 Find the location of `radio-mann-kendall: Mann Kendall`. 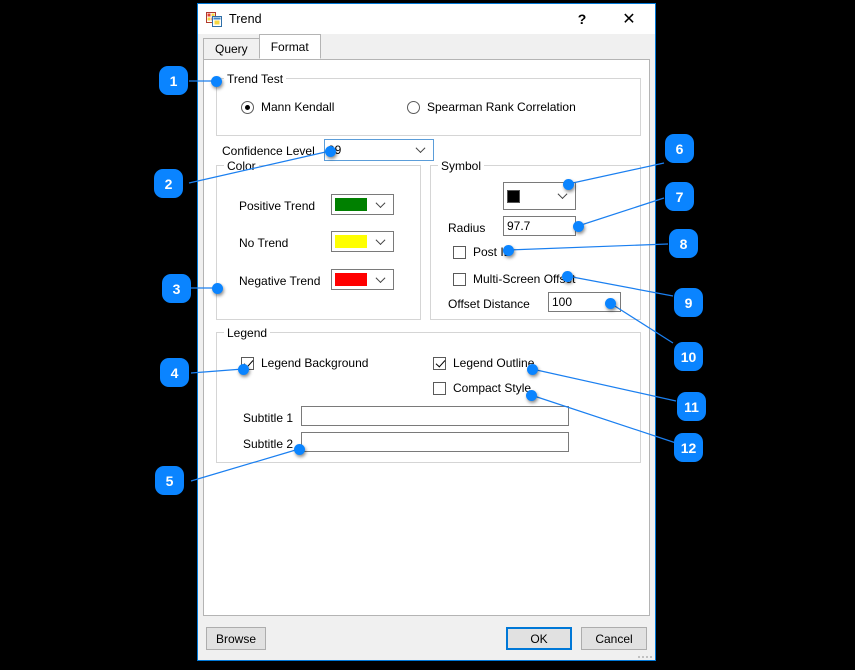

radio-mann-kendall: Mann Kendall is located at coordinates (287, 107).